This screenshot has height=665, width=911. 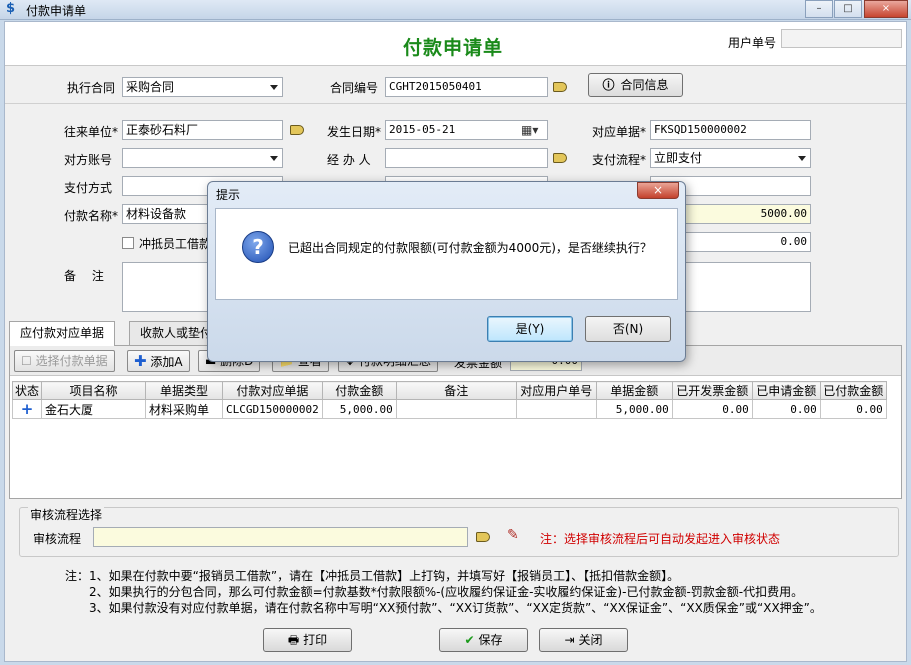 What do you see at coordinates (530, 329) in the screenshot?
I see `yes-button: 是(Y)` at bounding box center [530, 329].